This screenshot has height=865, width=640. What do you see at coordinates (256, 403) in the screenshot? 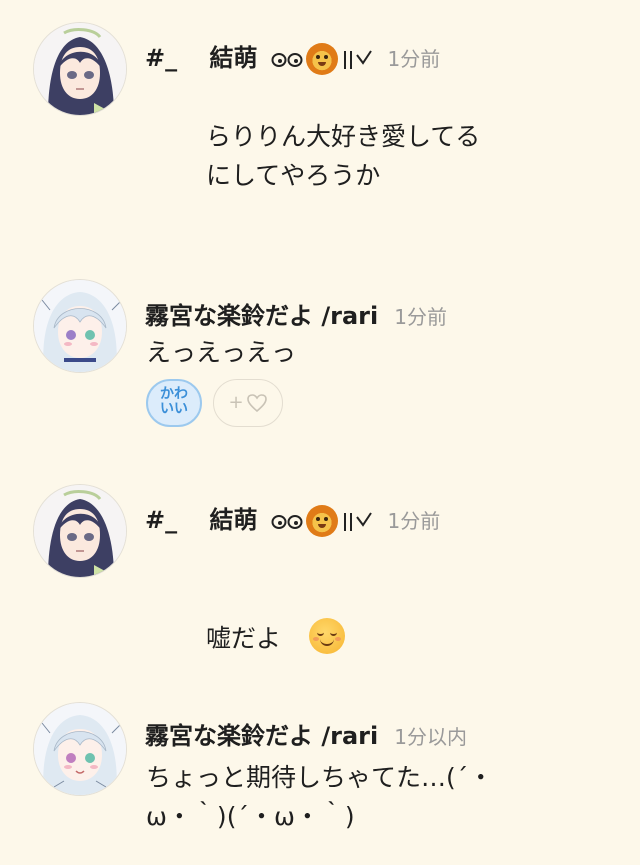
I see `heart-icon` at bounding box center [256, 403].